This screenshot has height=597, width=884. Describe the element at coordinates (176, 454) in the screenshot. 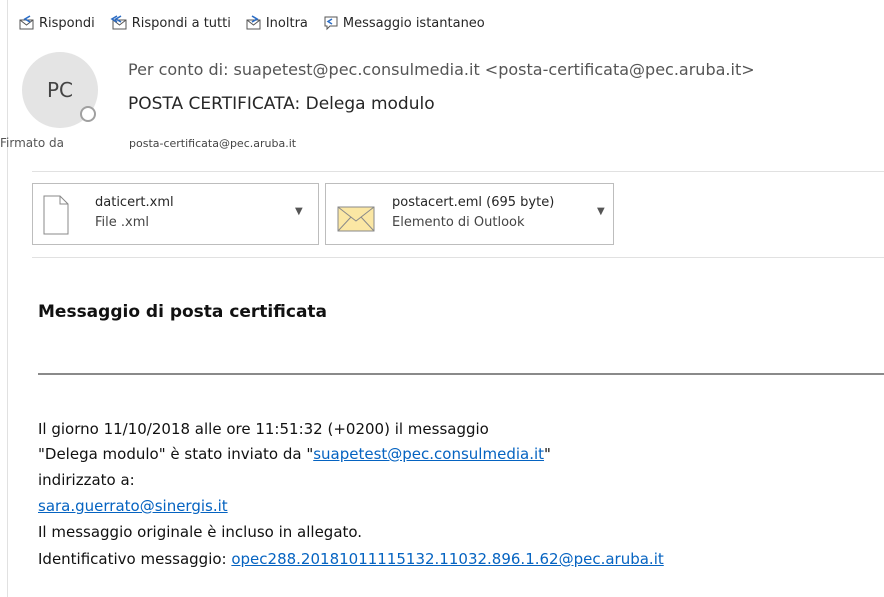

I see `body-text: "Delega modulo" è stato inviato da "` at that location.